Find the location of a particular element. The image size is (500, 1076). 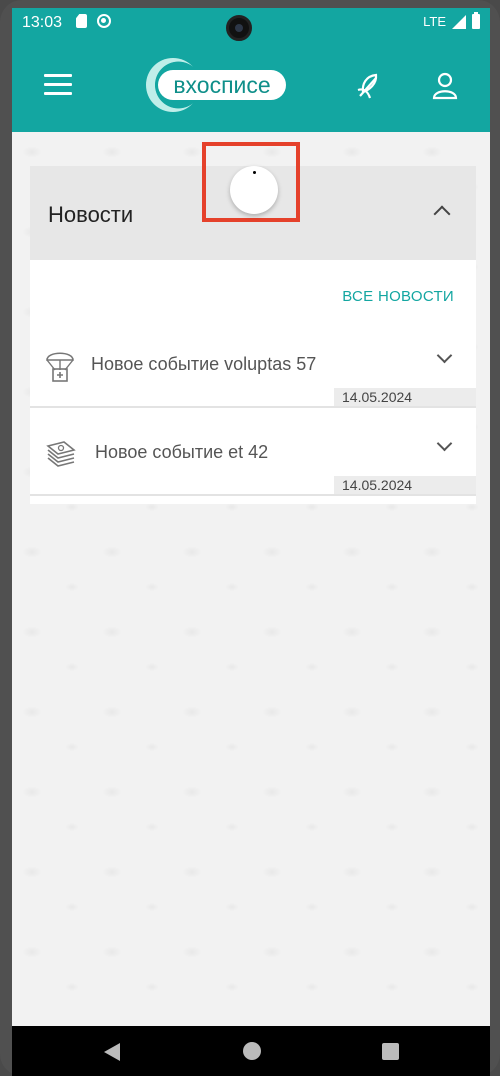

news-item: Новое событие et 42 14.05.2024 is located at coordinates (253, 457).